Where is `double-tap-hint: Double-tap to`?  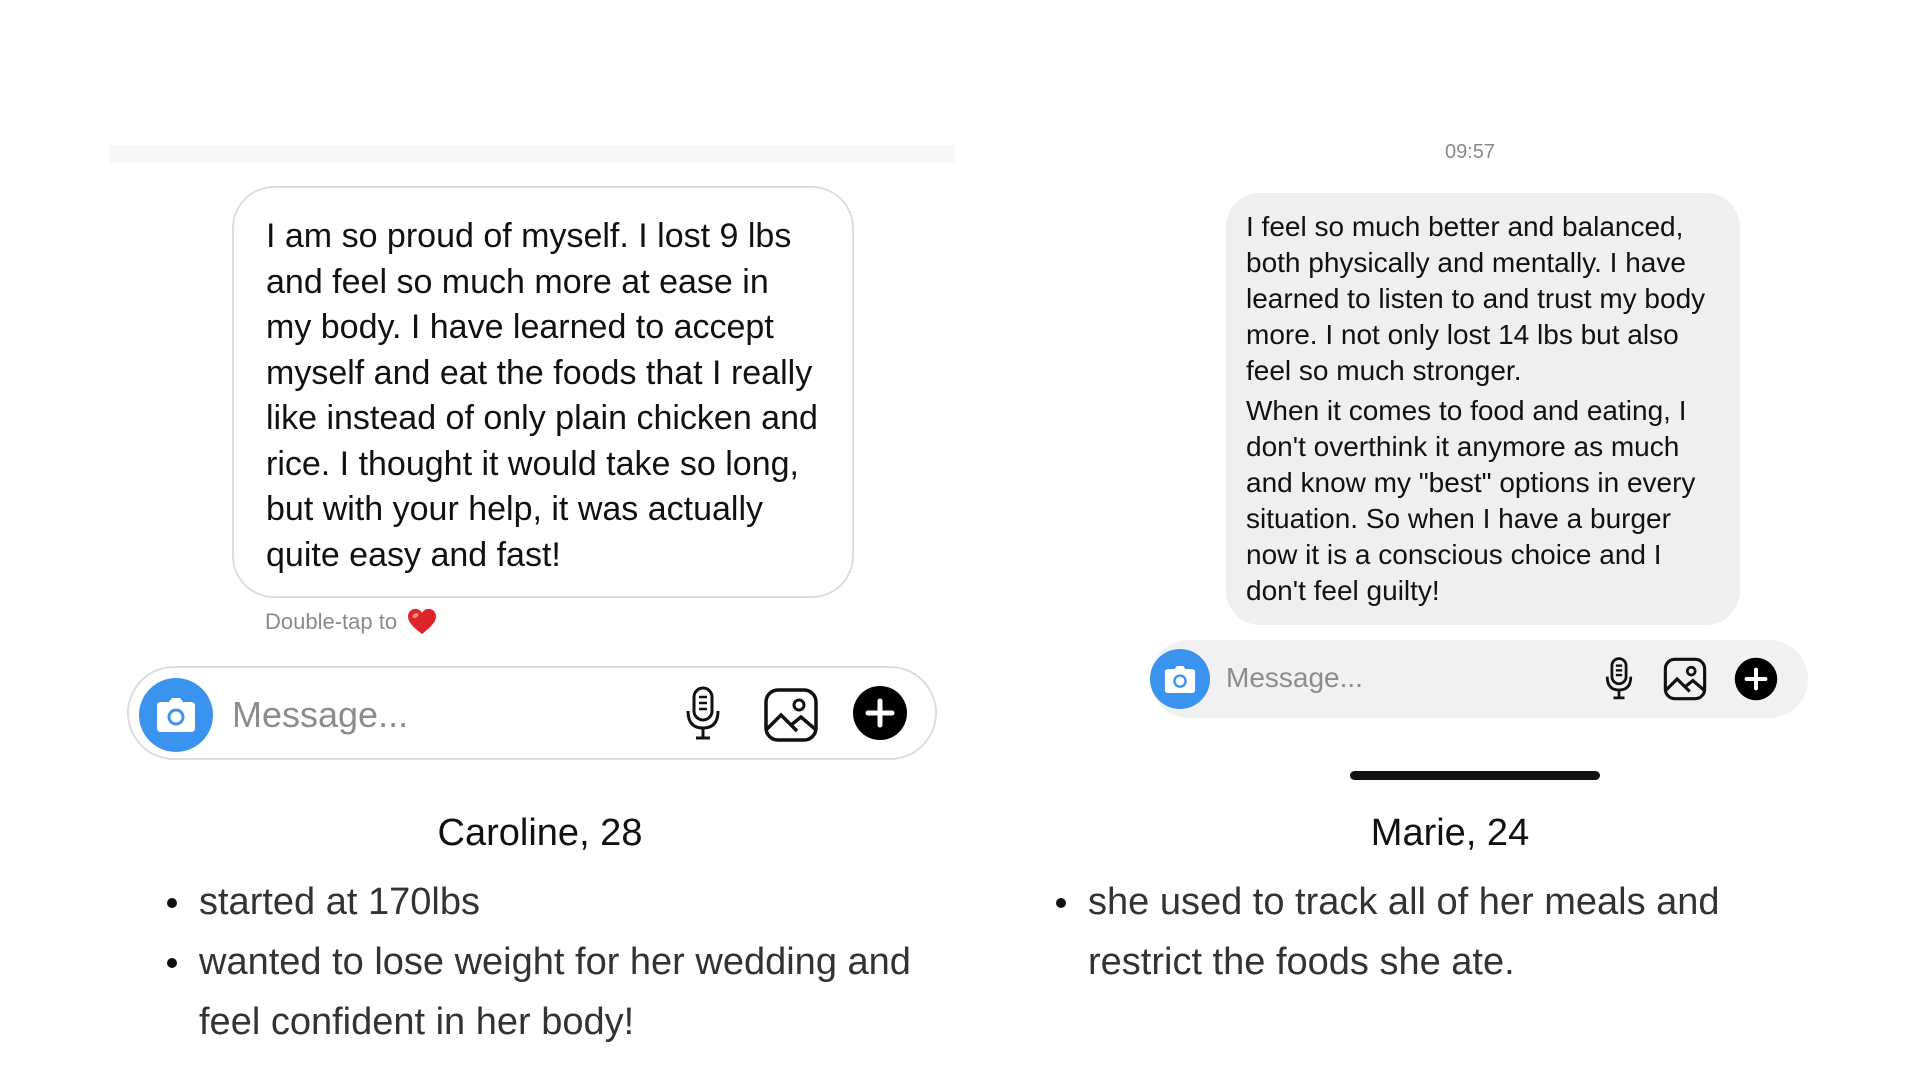 double-tap-hint: Double-tap to is located at coordinates (351, 622).